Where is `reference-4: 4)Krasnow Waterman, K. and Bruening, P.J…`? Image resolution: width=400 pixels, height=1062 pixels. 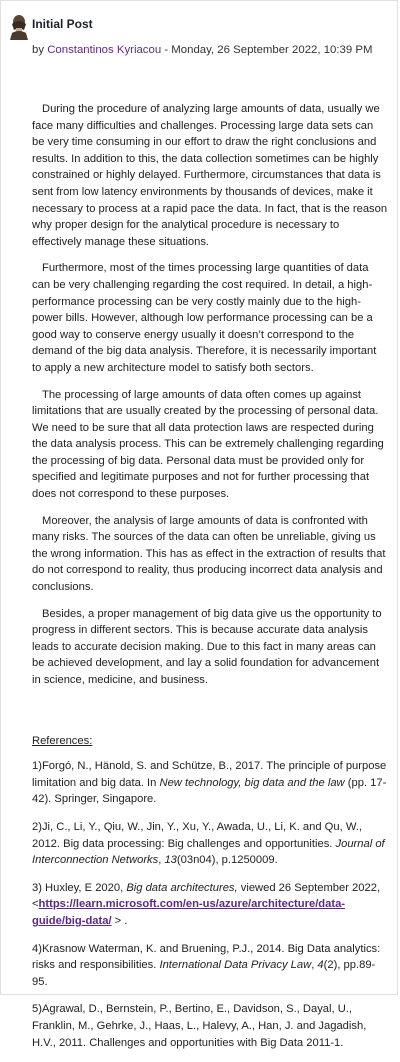
reference-4: 4)Krasnow Waterman, K. and Bruening, P.J… is located at coordinates (210, 966).